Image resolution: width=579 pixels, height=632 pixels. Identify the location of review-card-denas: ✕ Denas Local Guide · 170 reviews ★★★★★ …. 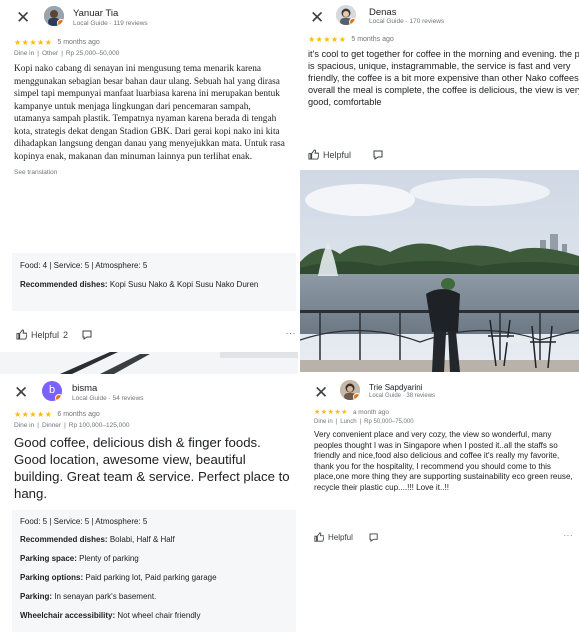
(439, 85).